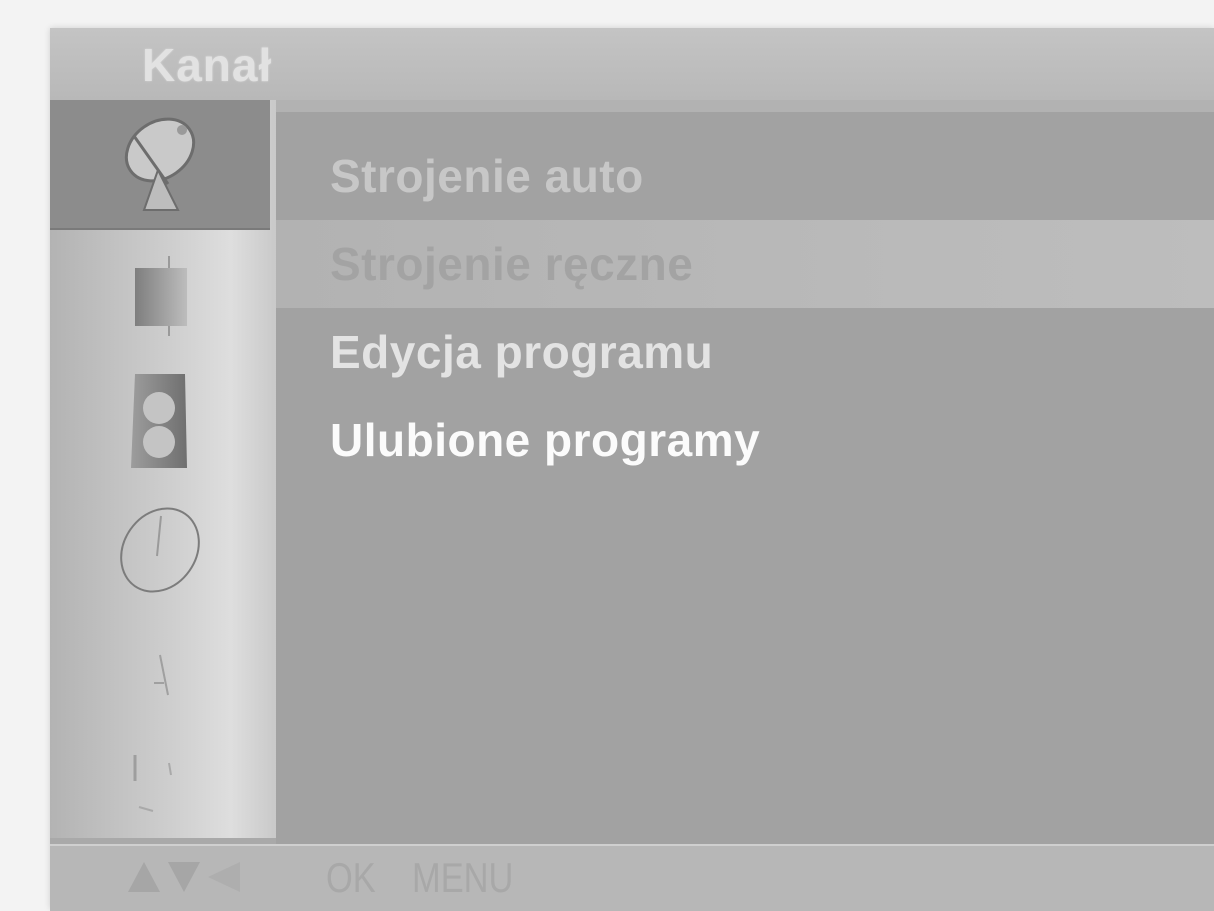 The width and height of the screenshot is (1214, 911). What do you see at coordinates (512, 264) in the screenshot?
I see `menu-item-label: Strojenie ręczne` at bounding box center [512, 264].